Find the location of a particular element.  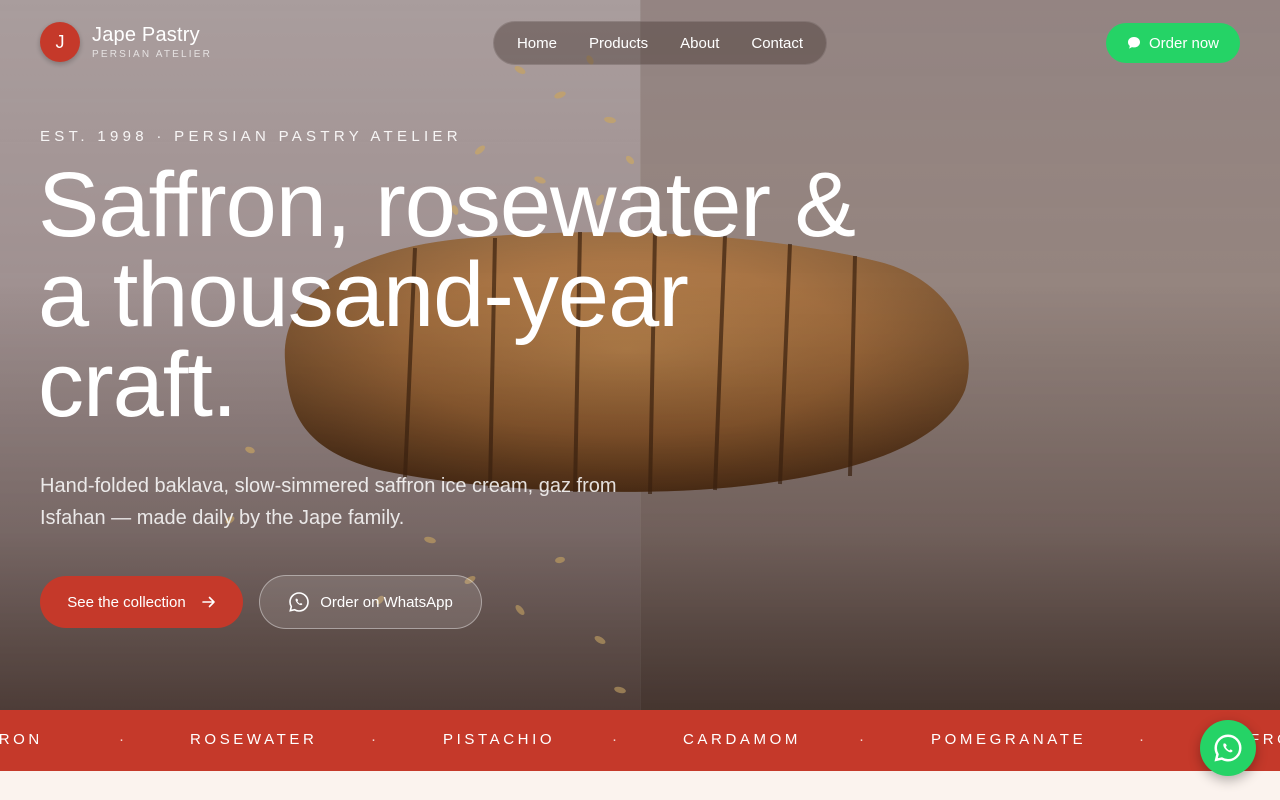

order-whatsapp-button: Order on WhatsApp is located at coordinates (370, 602).